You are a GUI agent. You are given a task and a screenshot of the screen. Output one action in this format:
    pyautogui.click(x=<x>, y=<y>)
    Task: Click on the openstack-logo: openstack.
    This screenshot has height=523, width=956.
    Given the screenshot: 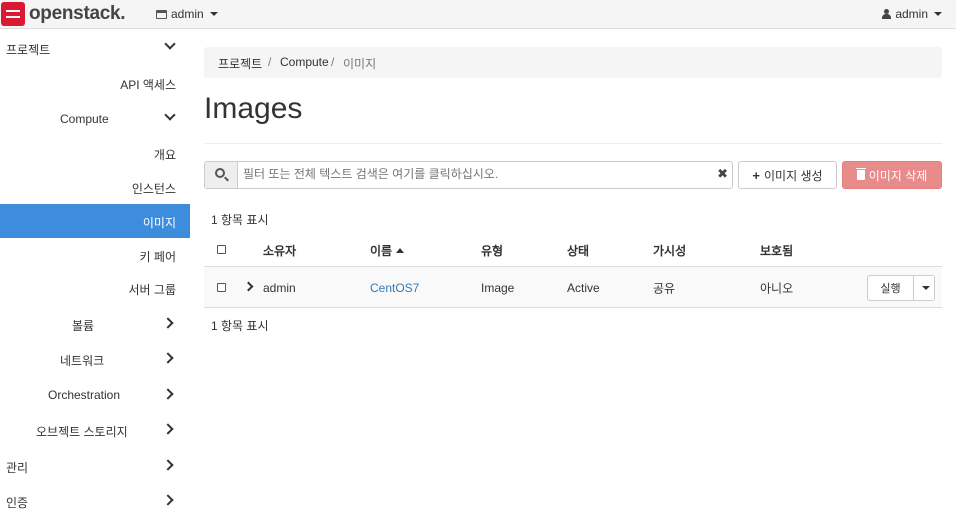 What is the action you would take?
    pyautogui.click(x=63, y=14)
    